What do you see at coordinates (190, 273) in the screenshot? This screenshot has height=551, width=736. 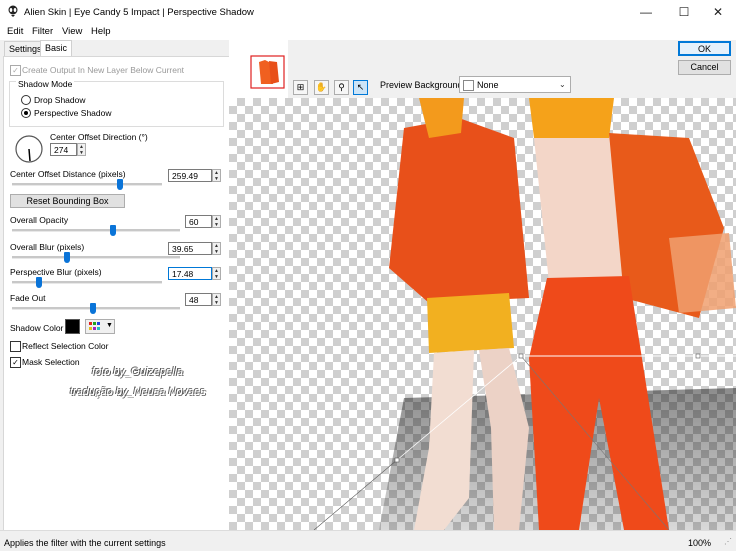 I see `perspective-blur-input: 17.48` at bounding box center [190, 273].